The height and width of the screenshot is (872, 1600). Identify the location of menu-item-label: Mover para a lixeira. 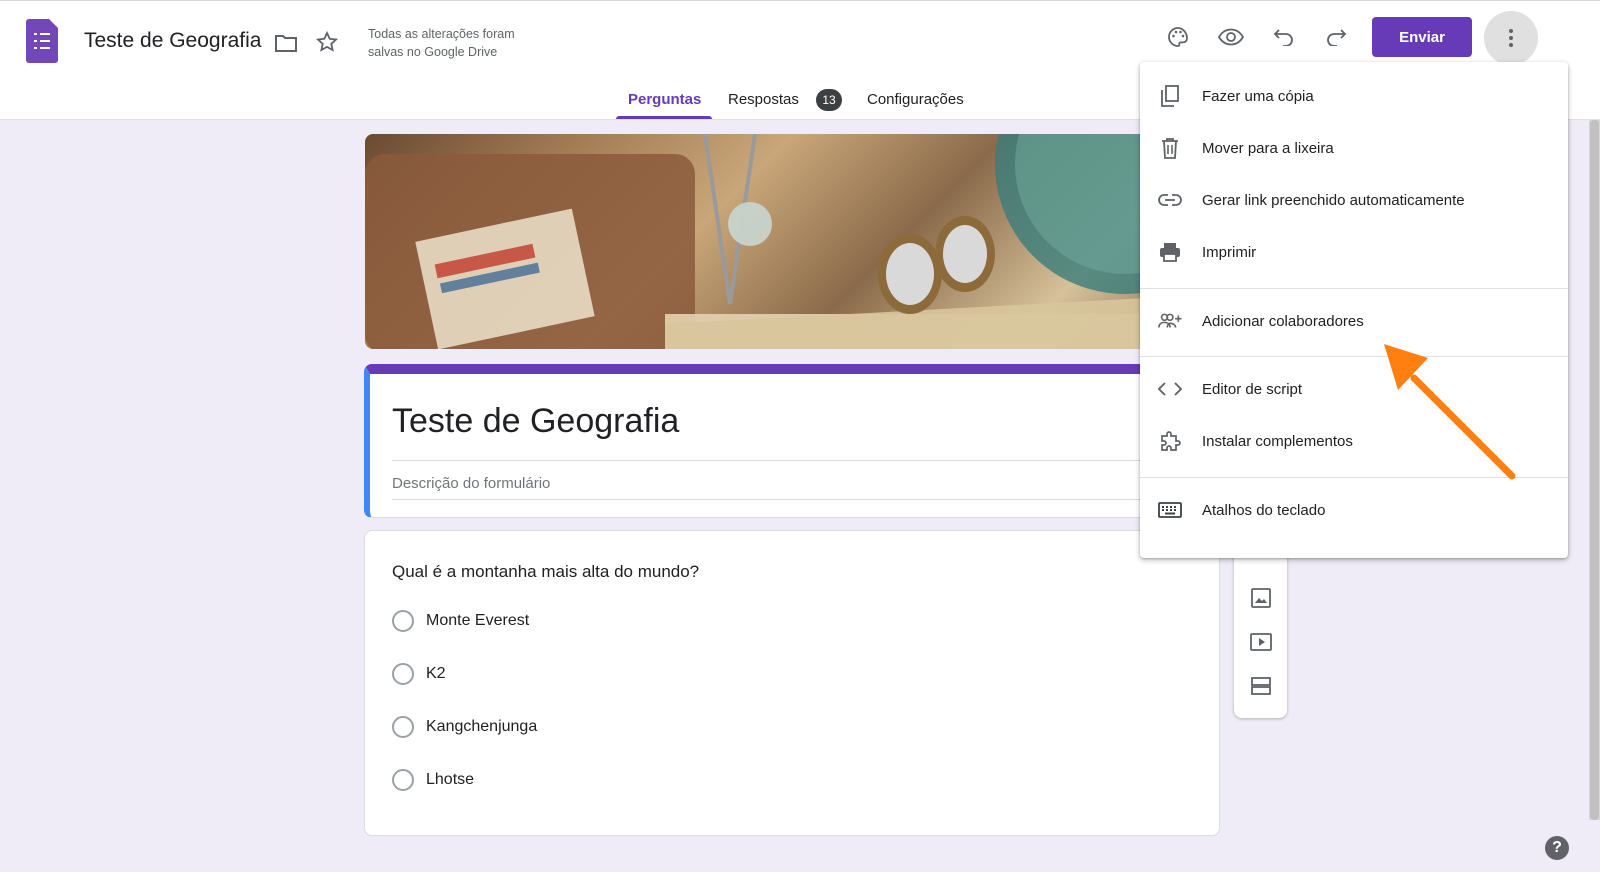
(1268, 148).